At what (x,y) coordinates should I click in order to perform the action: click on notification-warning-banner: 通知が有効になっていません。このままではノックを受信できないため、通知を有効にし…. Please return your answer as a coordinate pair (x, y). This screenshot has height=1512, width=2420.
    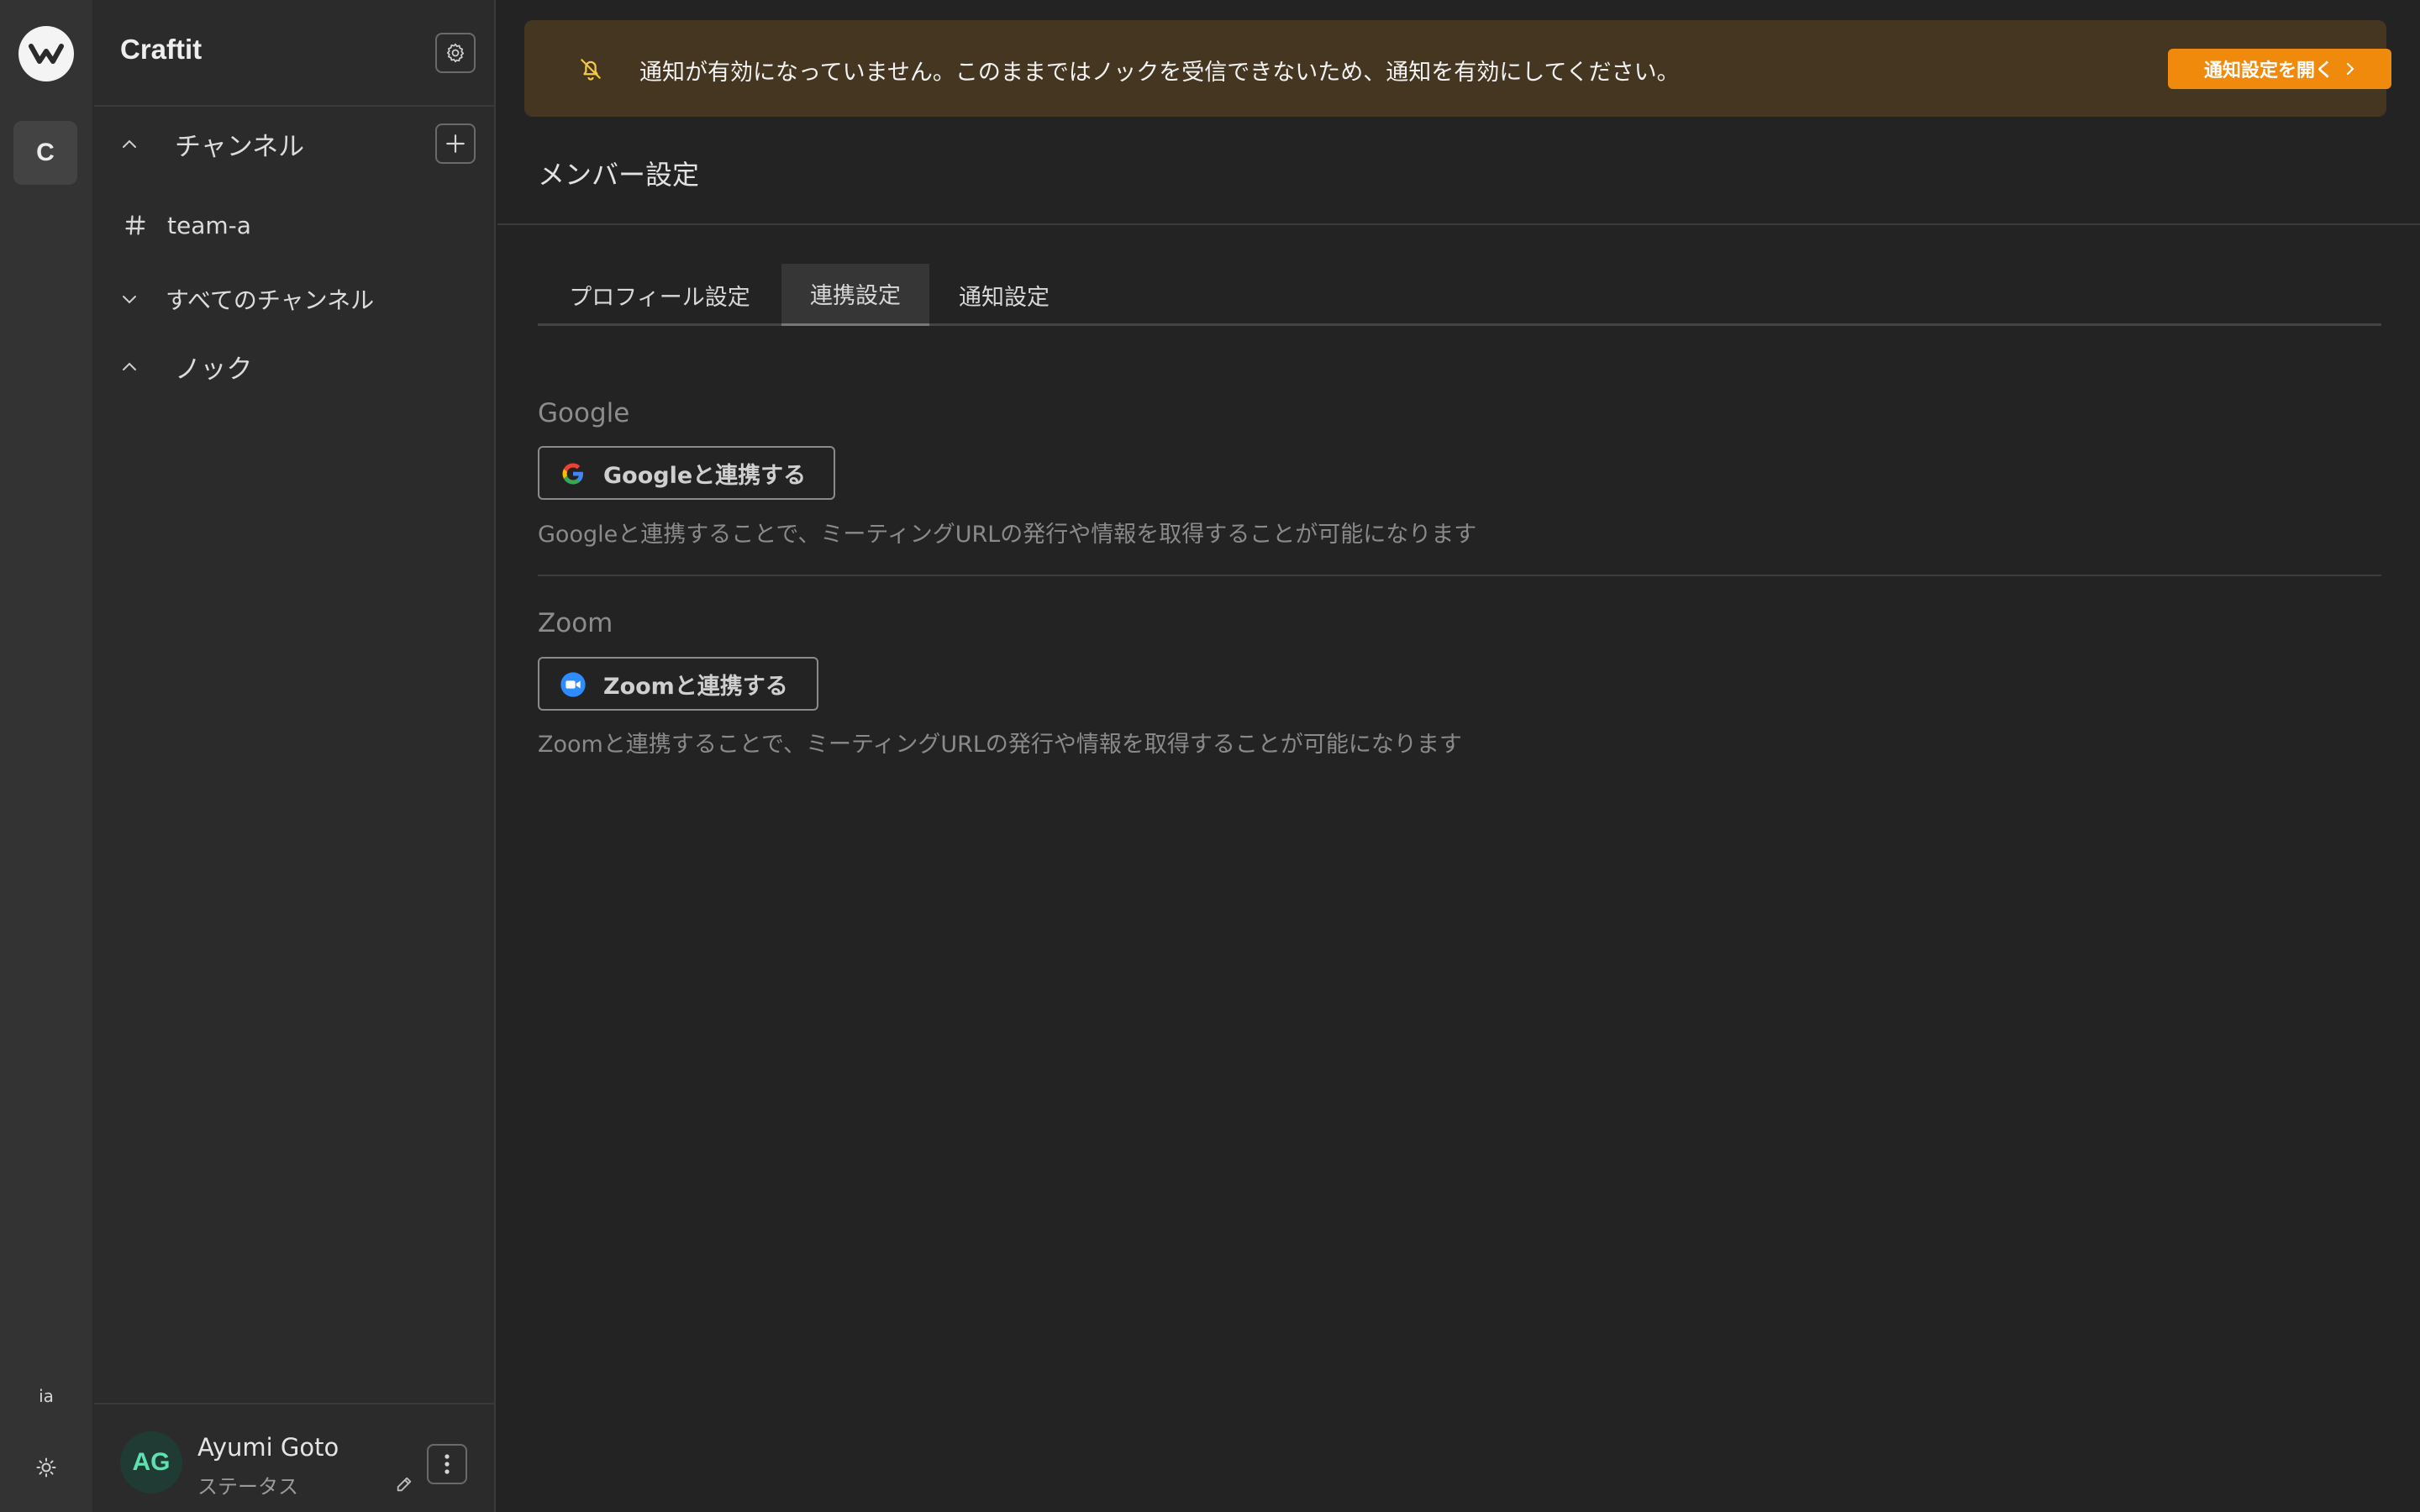
    Looking at the image, I should click on (1457, 68).